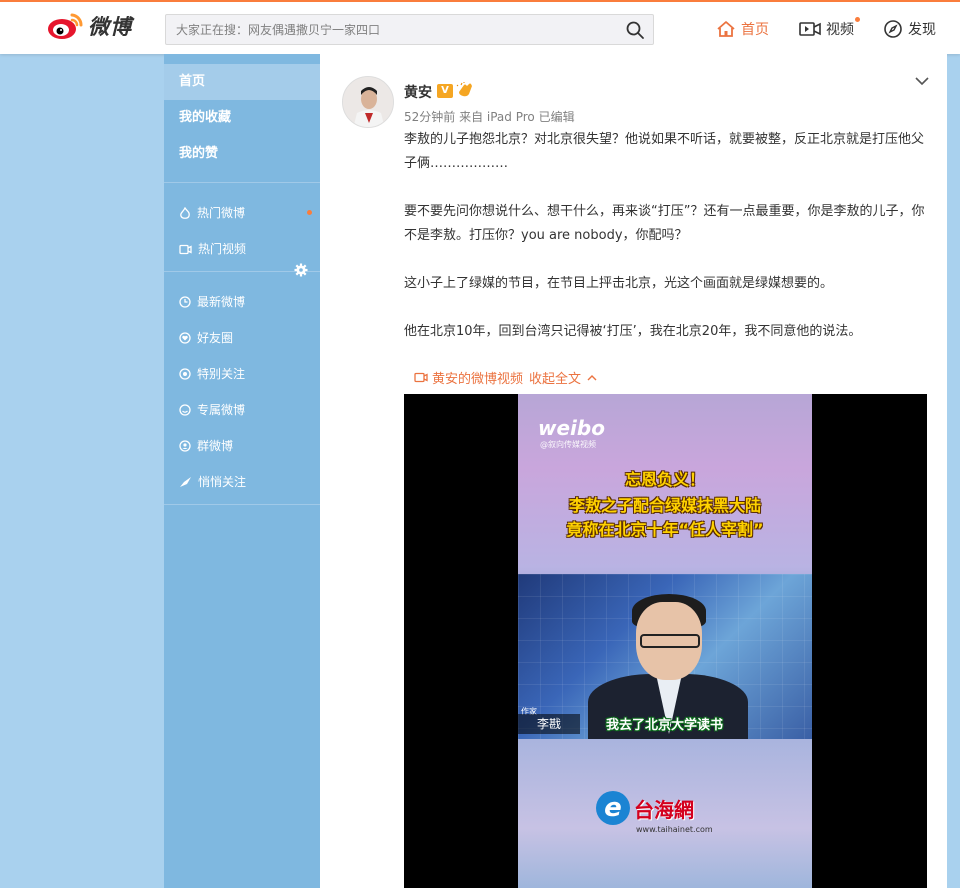 This screenshot has width=960, height=888. I want to click on author-name: 黄安, so click(418, 92).